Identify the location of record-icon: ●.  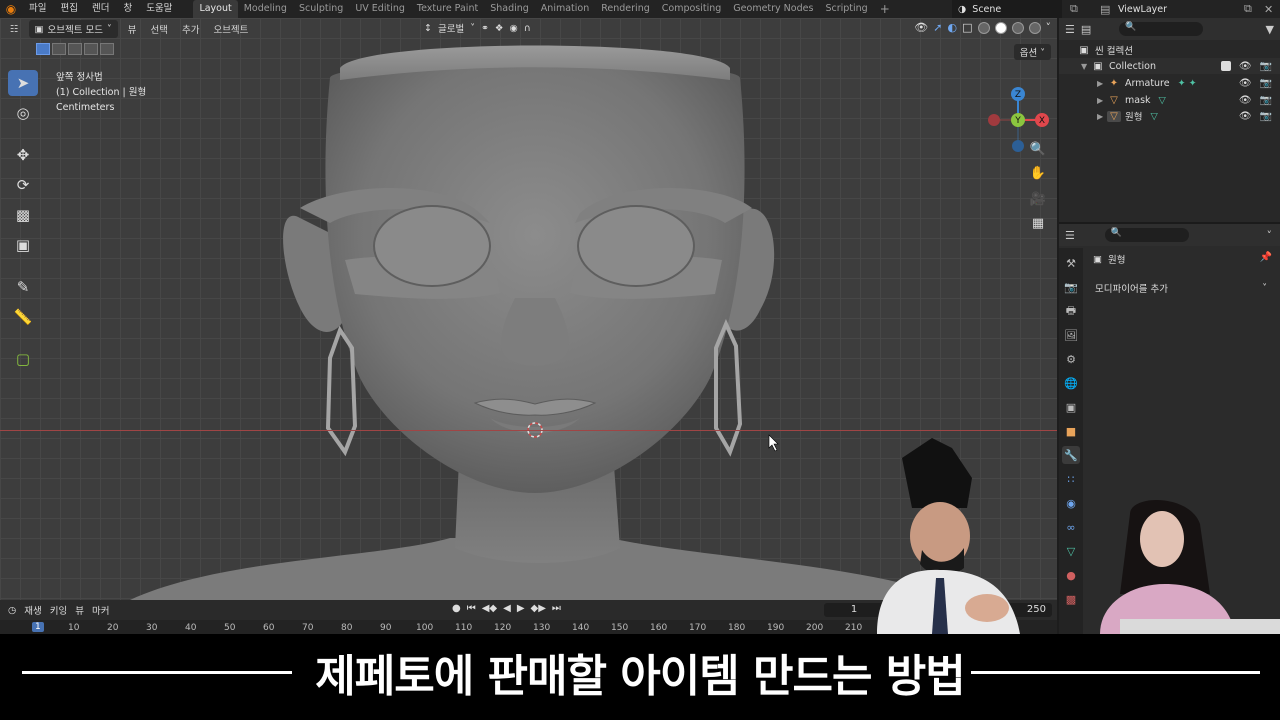
(456, 608).